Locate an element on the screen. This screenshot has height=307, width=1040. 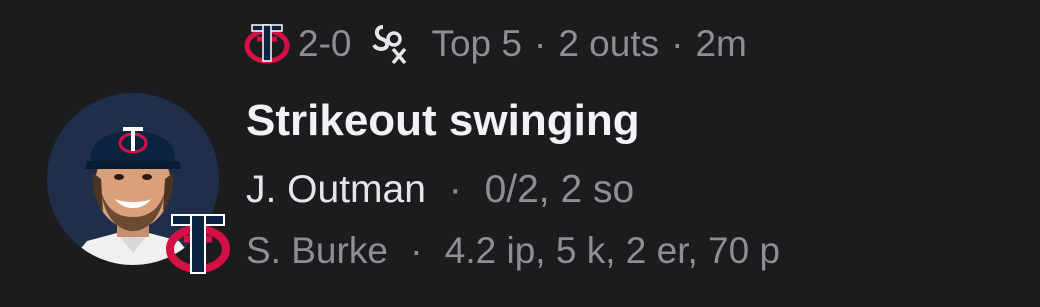
white-sox-logo-icon is located at coordinates (389, 45).